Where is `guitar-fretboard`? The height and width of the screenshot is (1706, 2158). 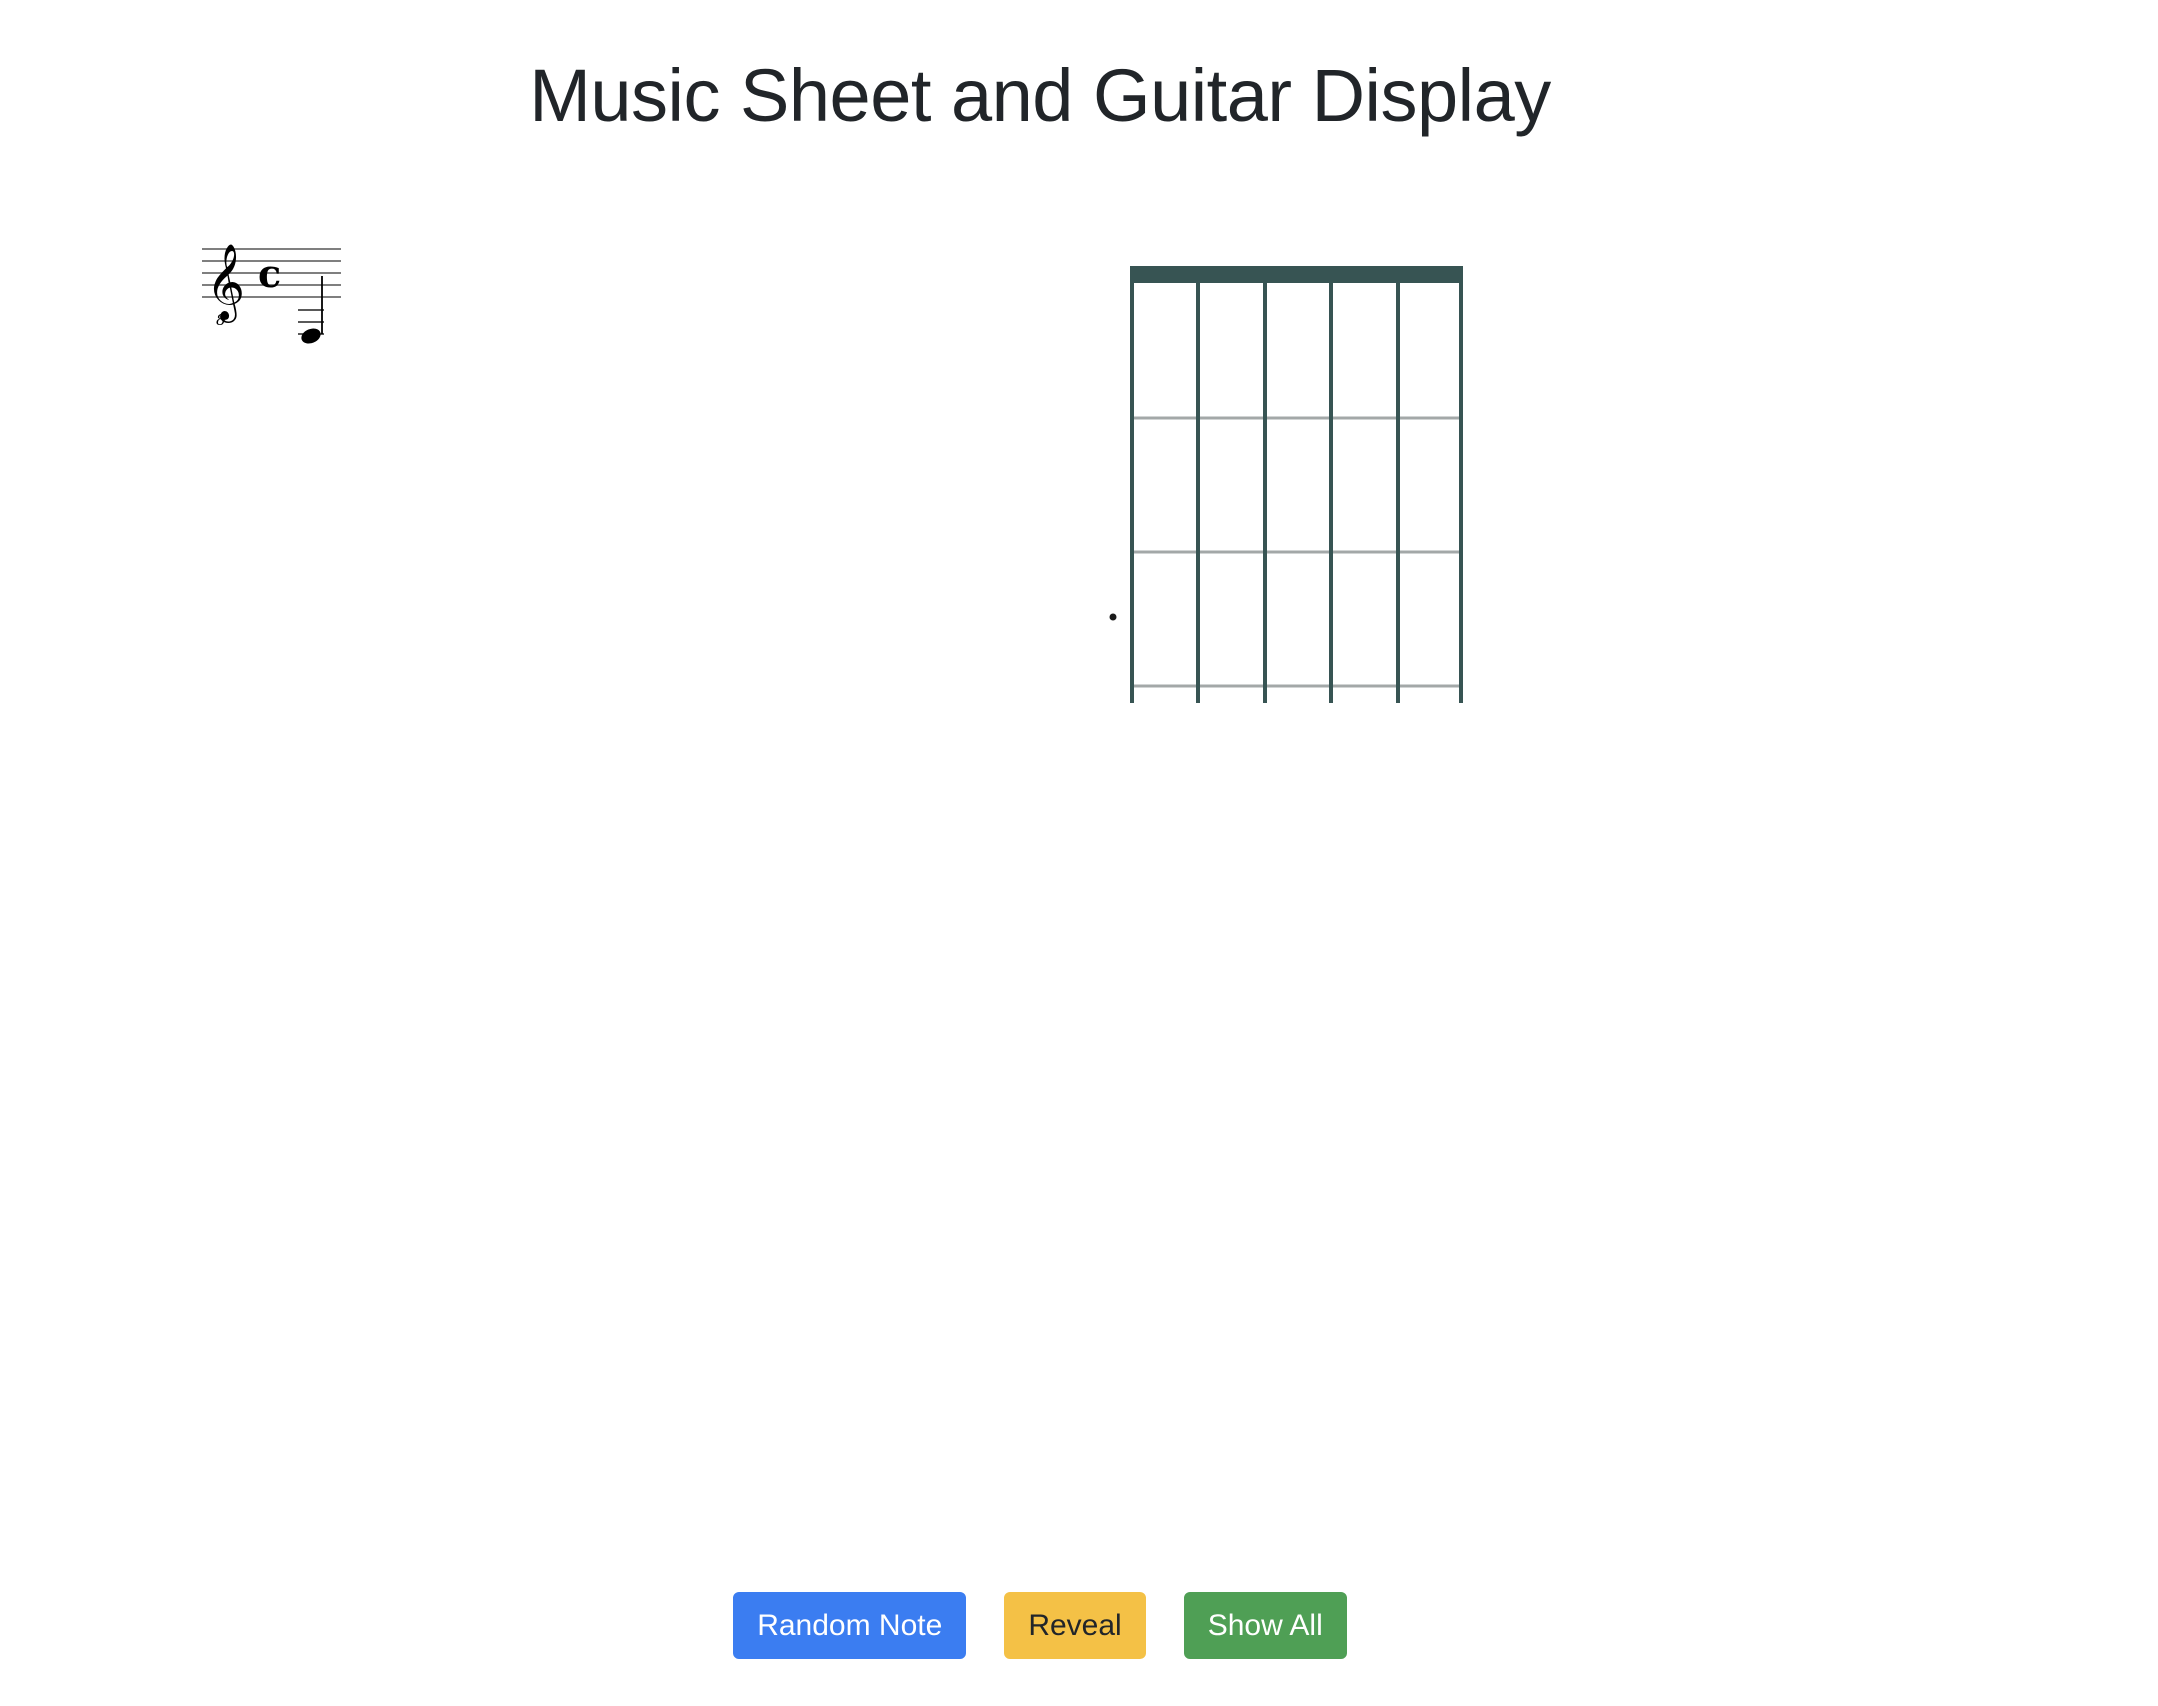
guitar-fretboard is located at coordinates (1280, 480).